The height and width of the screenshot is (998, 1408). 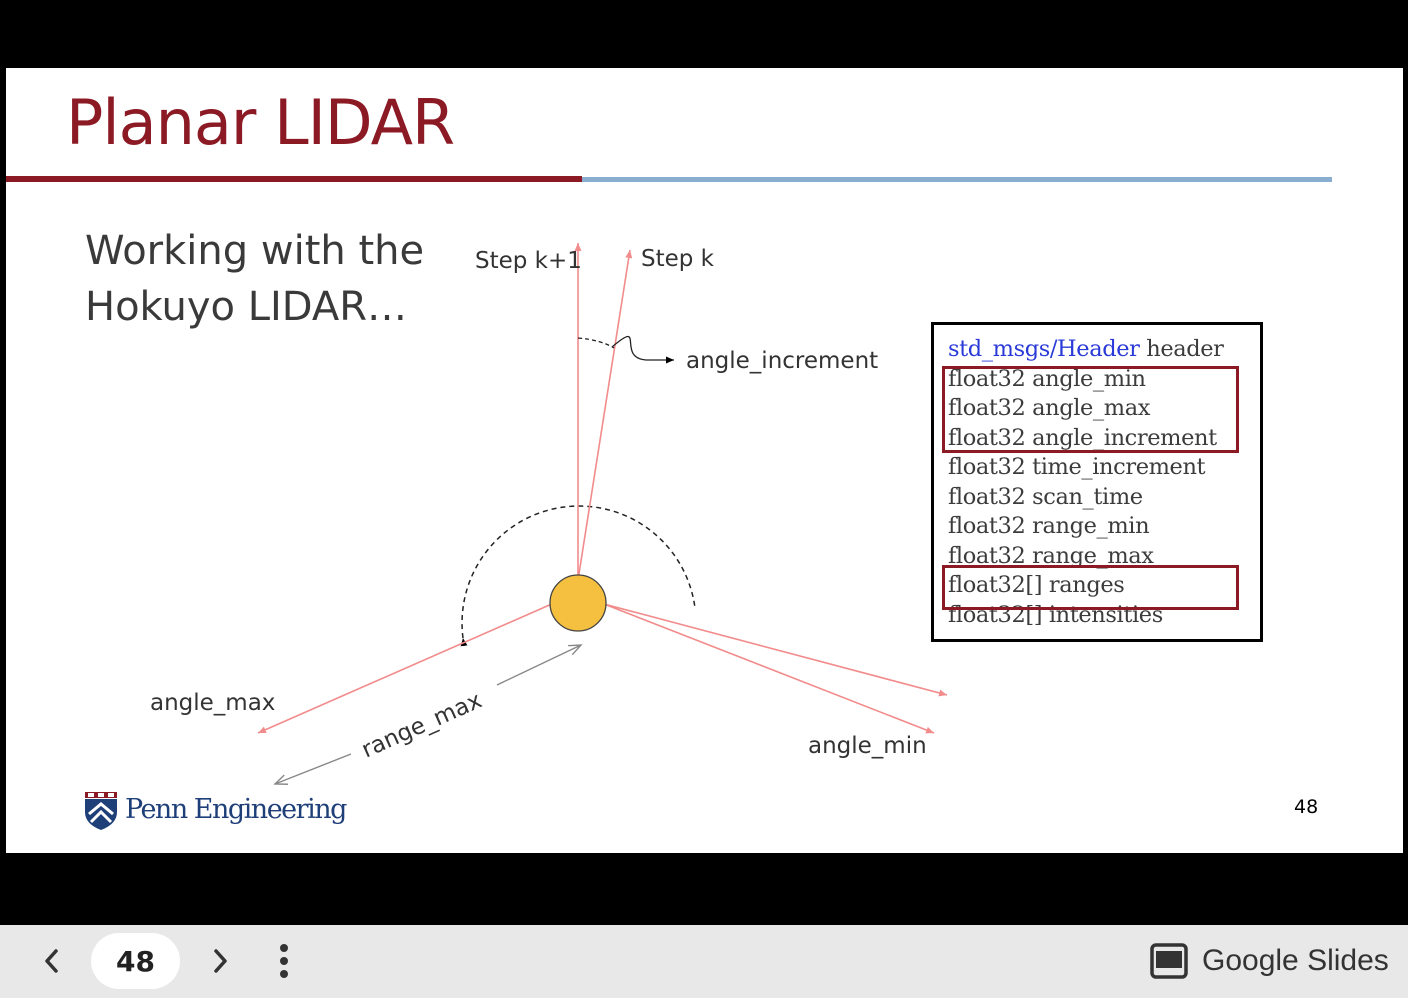 I want to click on angle-increment-arc, so click(x=596, y=343).